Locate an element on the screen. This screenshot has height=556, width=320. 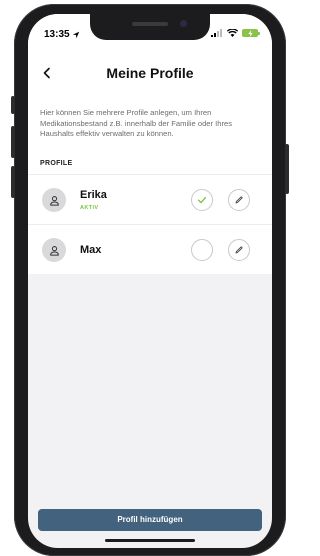
battery-charging-icon is located at coordinates (251, 33).